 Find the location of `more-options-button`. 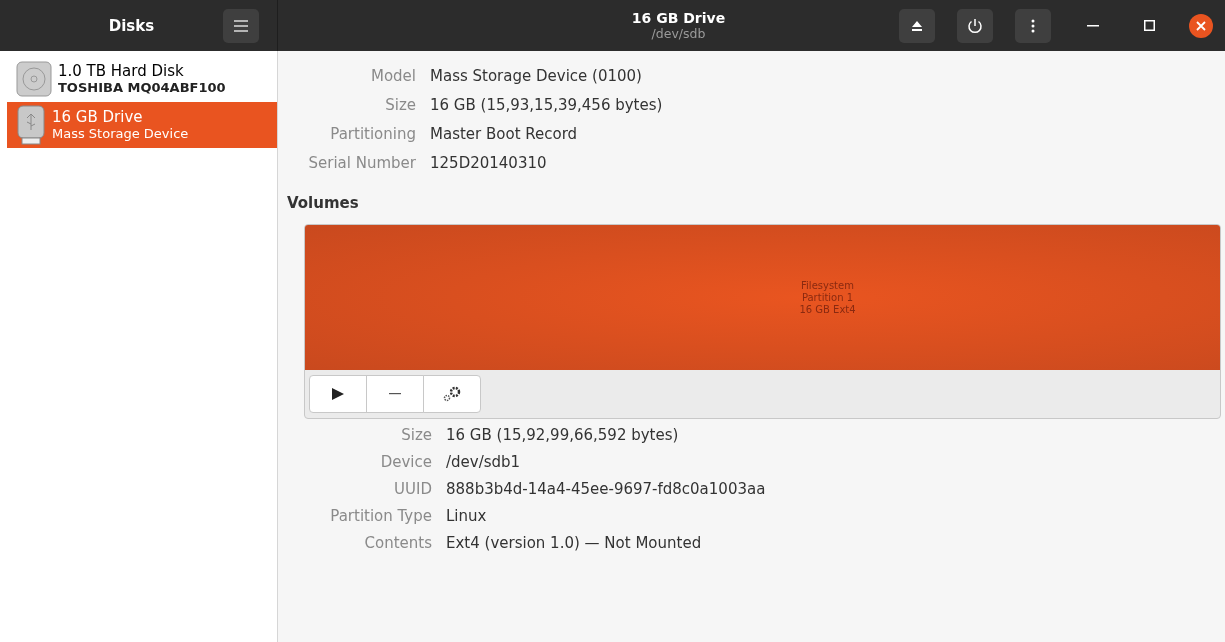

more-options-button is located at coordinates (1033, 25).